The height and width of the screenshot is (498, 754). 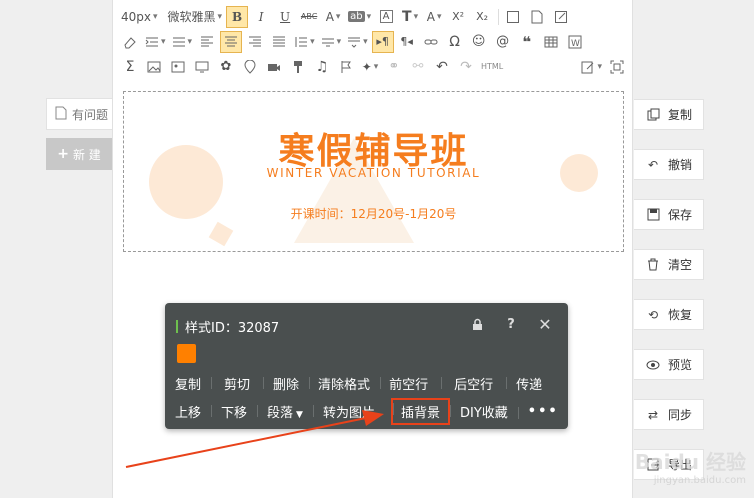 What do you see at coordinates (227, 326) in the screenshot?
I see `style-id-header: 样式ID：32087` at bounding box center [227, 326].